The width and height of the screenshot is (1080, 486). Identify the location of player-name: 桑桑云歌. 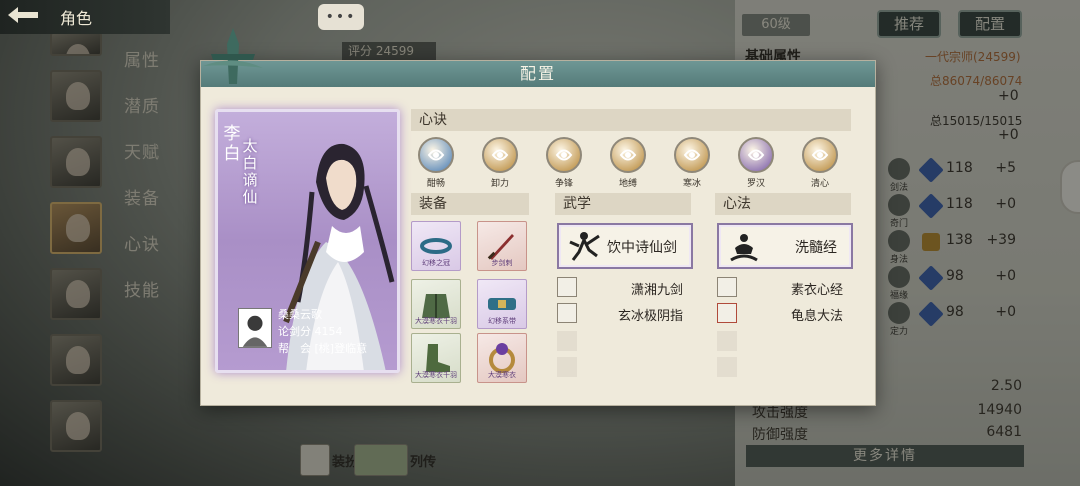
(300, 314).